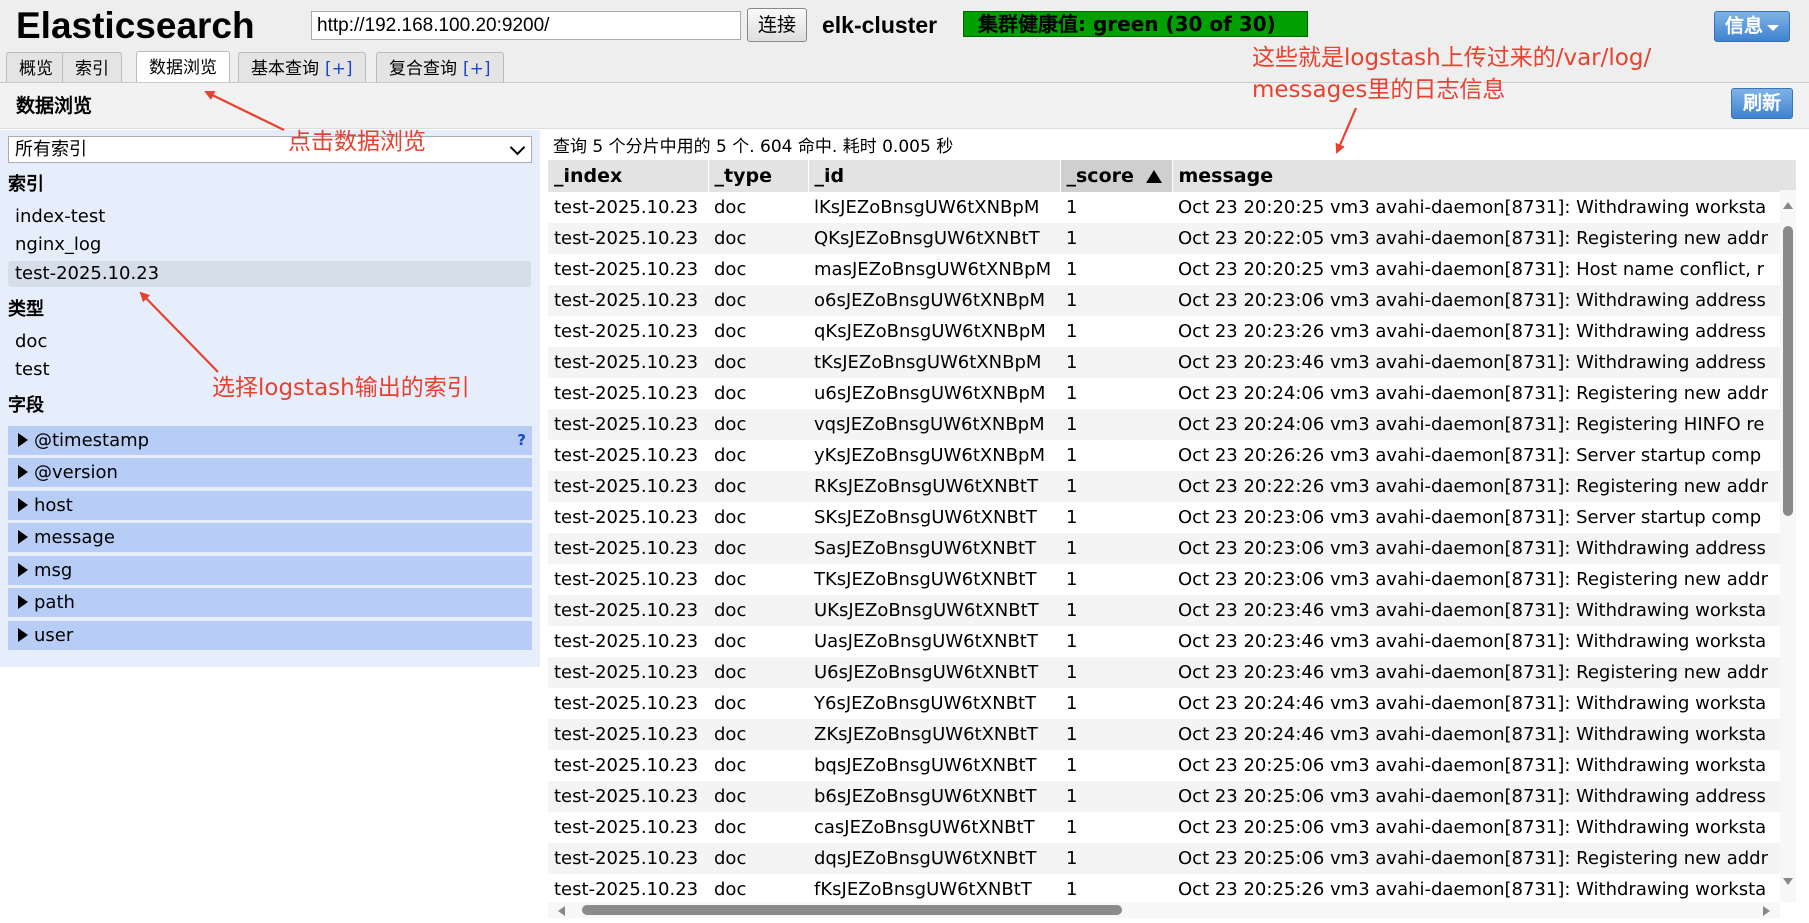  What do you see at coordinates (244, 111) in the screenshot?
I see `arrow-to-browse-tab` at bounding box center [244, 111].